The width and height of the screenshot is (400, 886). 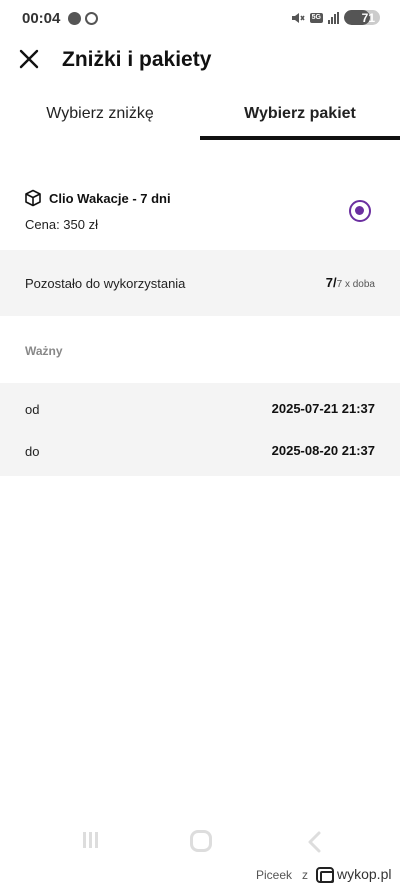 What do you see at coordinates (200, 283) in the screenshot?
I see `remaining-section: Pozostało do wykorzystania 7/7 x doba` at bounding box center [200, 283].